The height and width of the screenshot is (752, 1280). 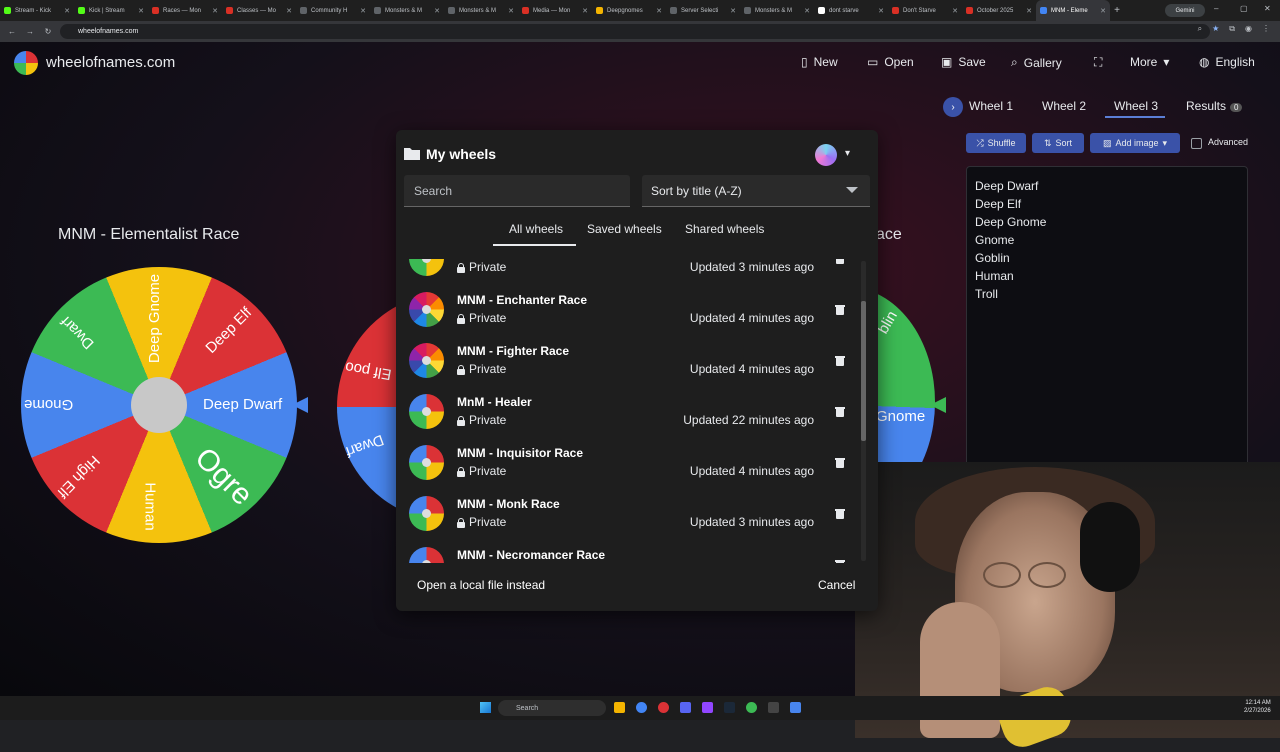 I want to click on advanced-checkbox, so click(x=1196, y=143).